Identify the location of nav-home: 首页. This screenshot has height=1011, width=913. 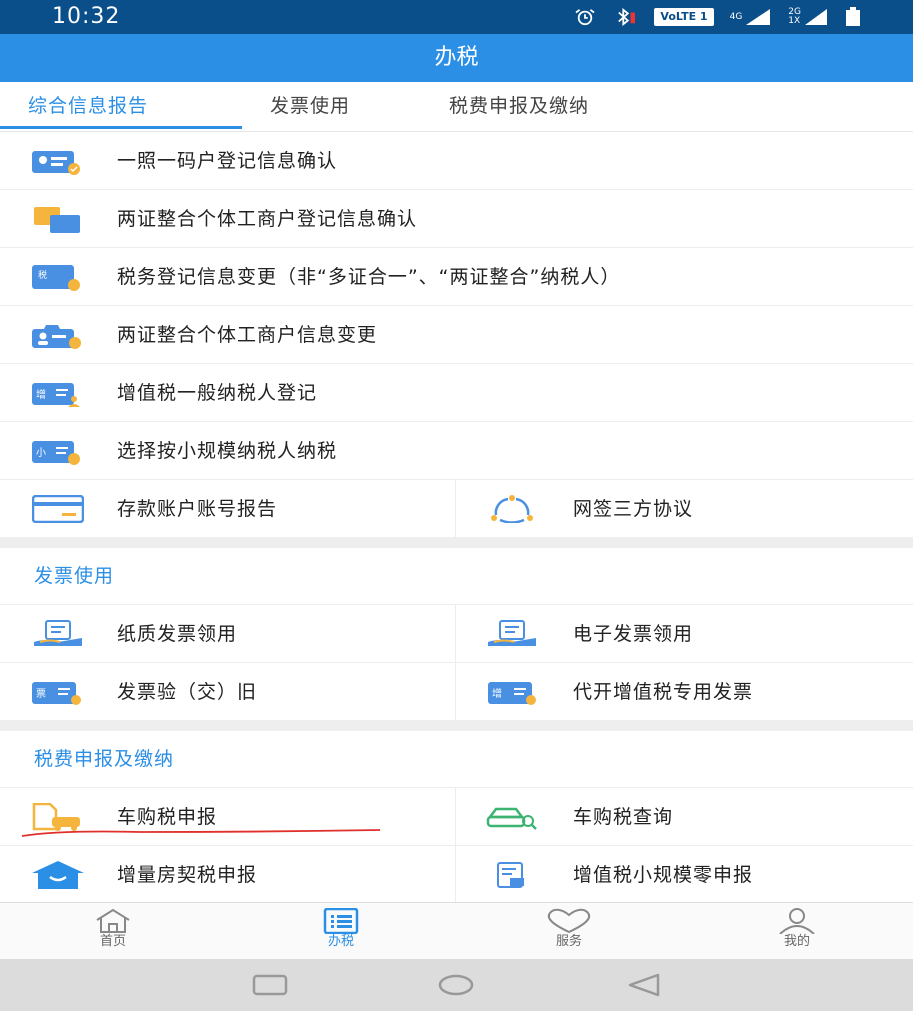
(113, 931).